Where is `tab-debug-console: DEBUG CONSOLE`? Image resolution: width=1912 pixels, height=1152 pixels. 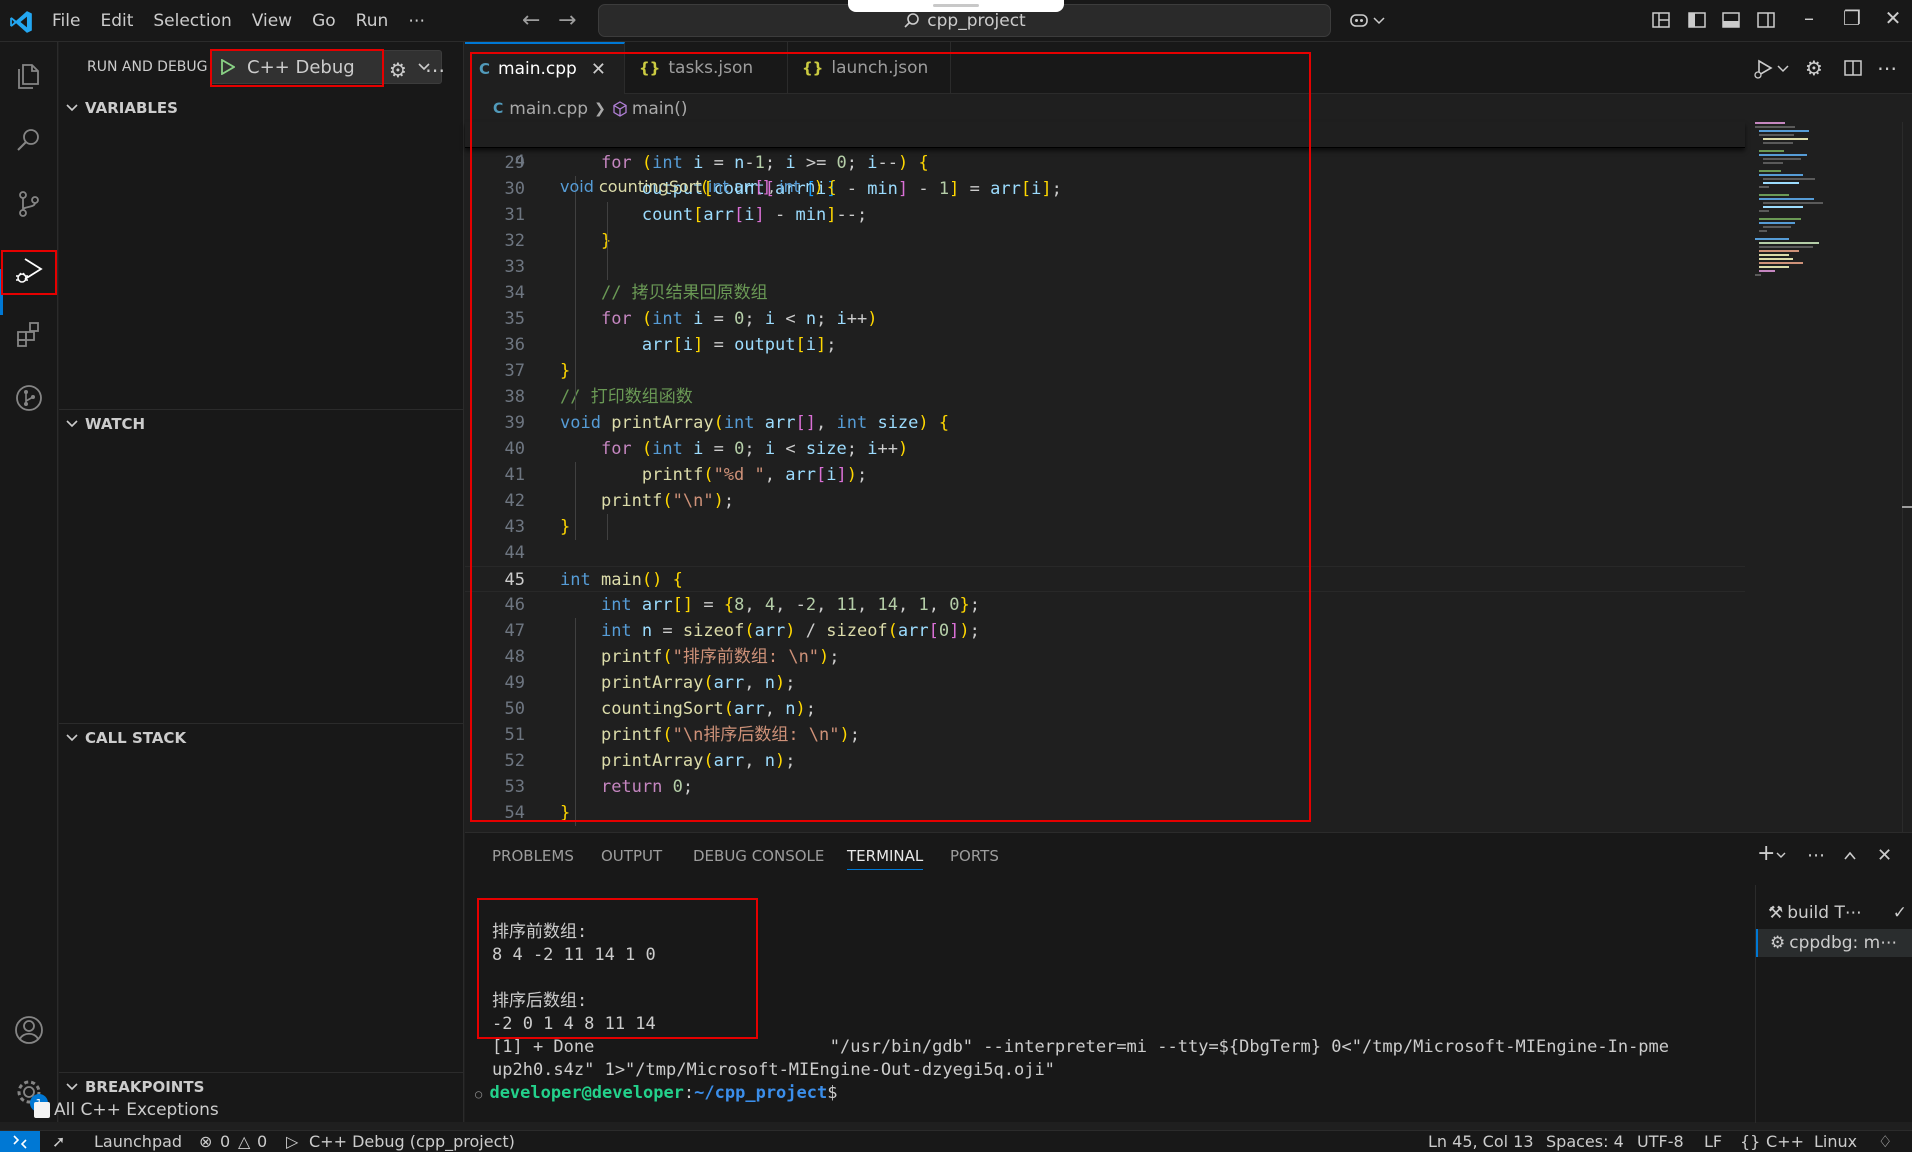 tab-debug-console: DEBUG CONSOLE is located at coordinates (758, 856).